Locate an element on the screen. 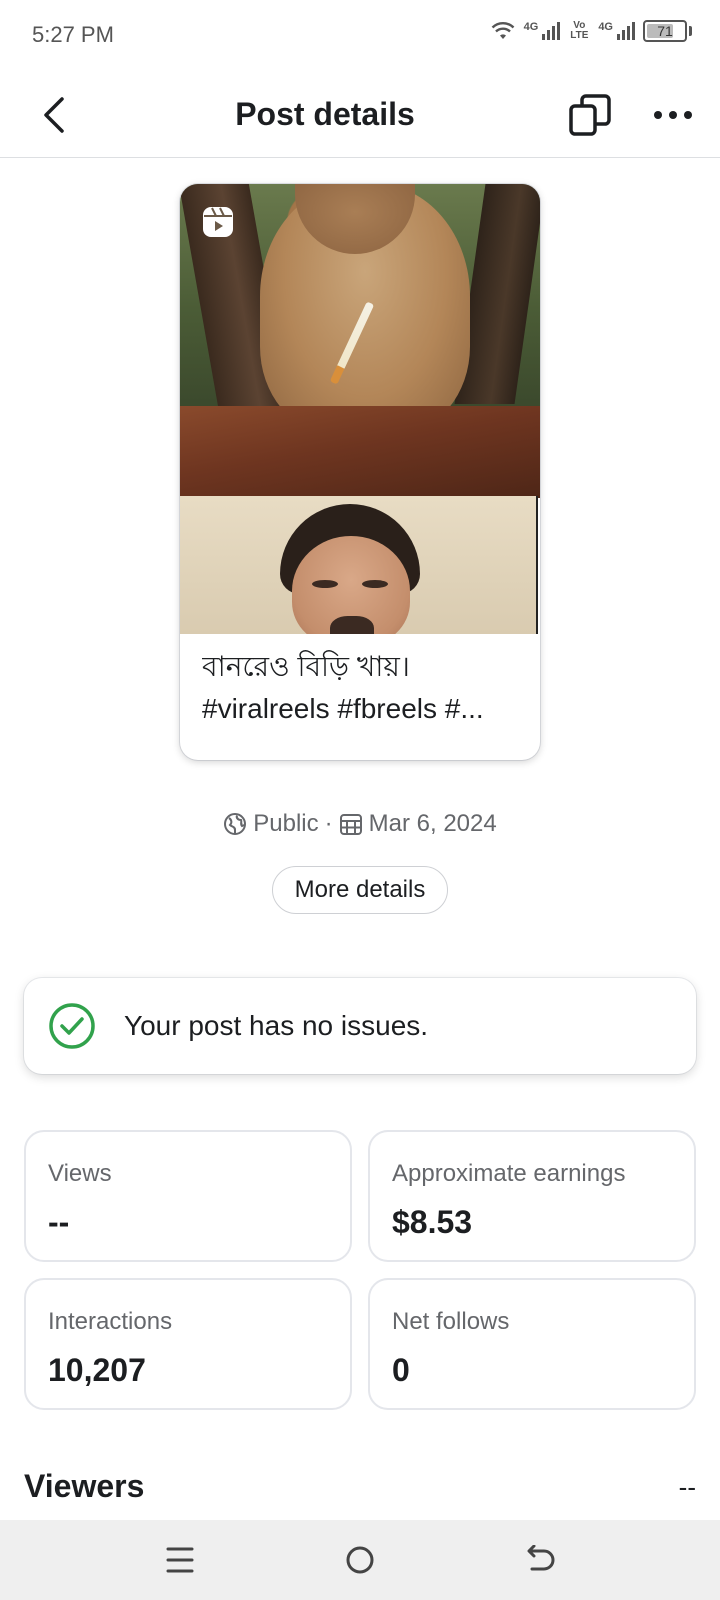 Image resolution: width=720 pixels, height=1600 pixels. copy-button is located at coordinates (590, 115).